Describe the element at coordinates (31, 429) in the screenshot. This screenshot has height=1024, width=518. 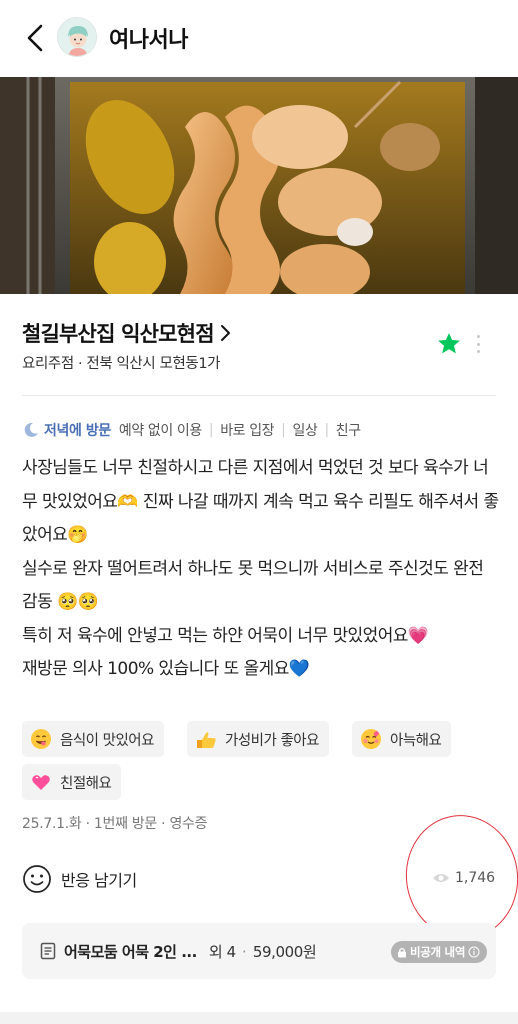
I see `moon-icon` at that location.